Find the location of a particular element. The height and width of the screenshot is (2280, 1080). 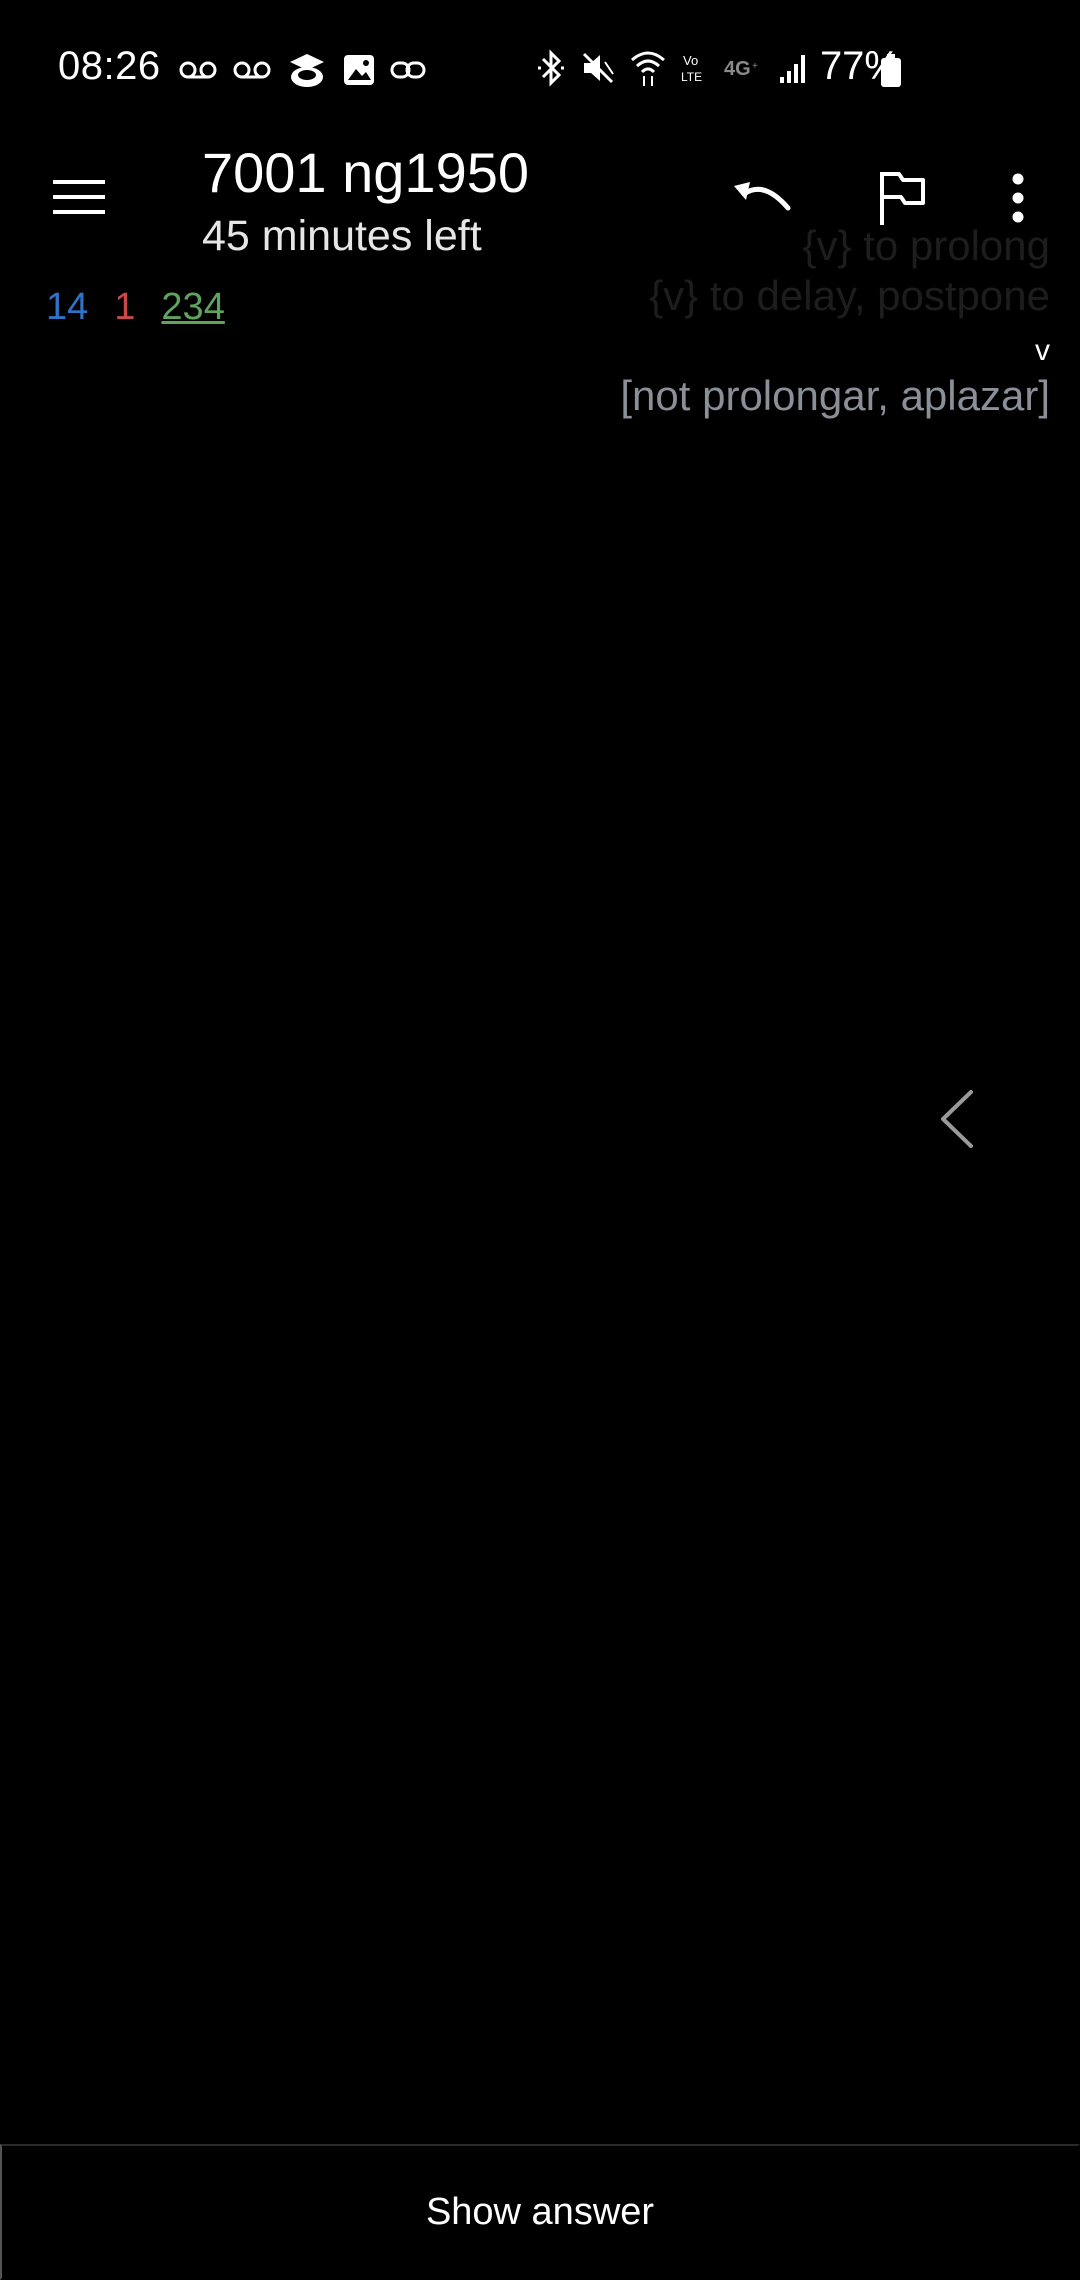

undo-icon is located at coordinates (762, 200).